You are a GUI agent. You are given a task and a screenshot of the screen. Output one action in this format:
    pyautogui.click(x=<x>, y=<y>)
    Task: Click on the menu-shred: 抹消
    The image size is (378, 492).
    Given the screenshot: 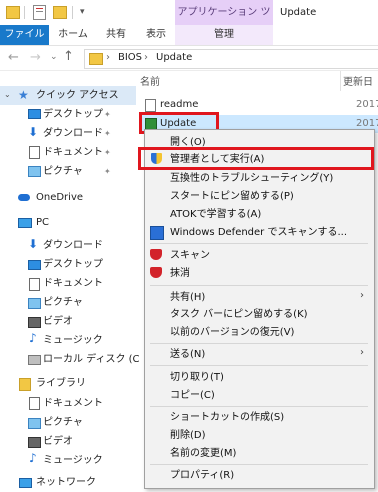 What is the action you would take?
    pyautogui.click(x=180, y=273)
    